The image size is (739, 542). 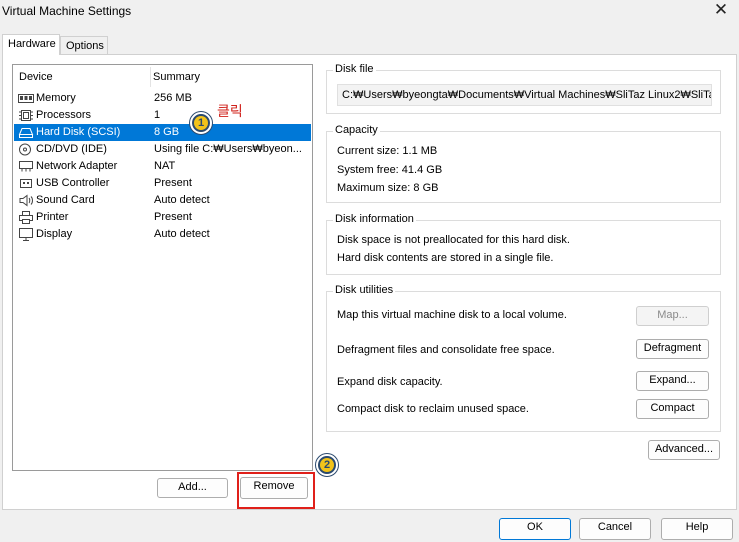 I want to click on ok-button: OK, so click(x=535, y=529).